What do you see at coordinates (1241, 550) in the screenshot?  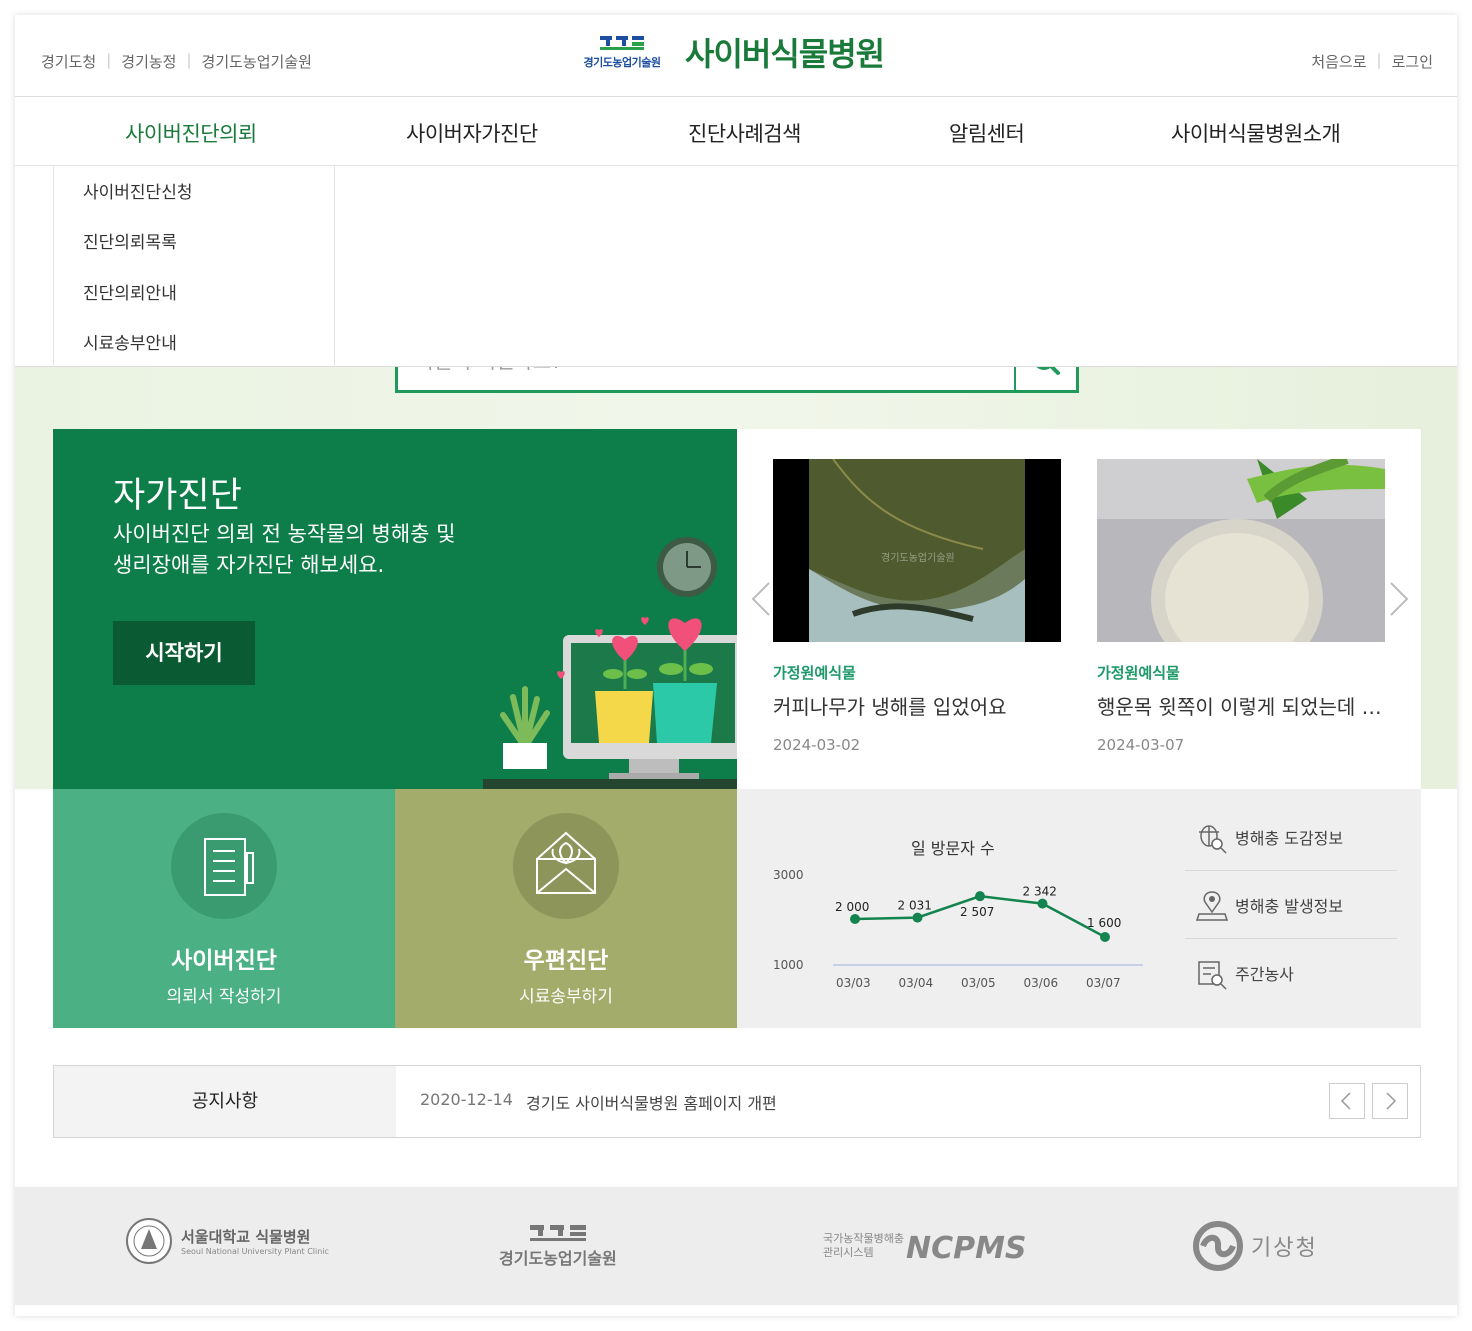 I see `case-photo` at bounding box center [1241, 550].